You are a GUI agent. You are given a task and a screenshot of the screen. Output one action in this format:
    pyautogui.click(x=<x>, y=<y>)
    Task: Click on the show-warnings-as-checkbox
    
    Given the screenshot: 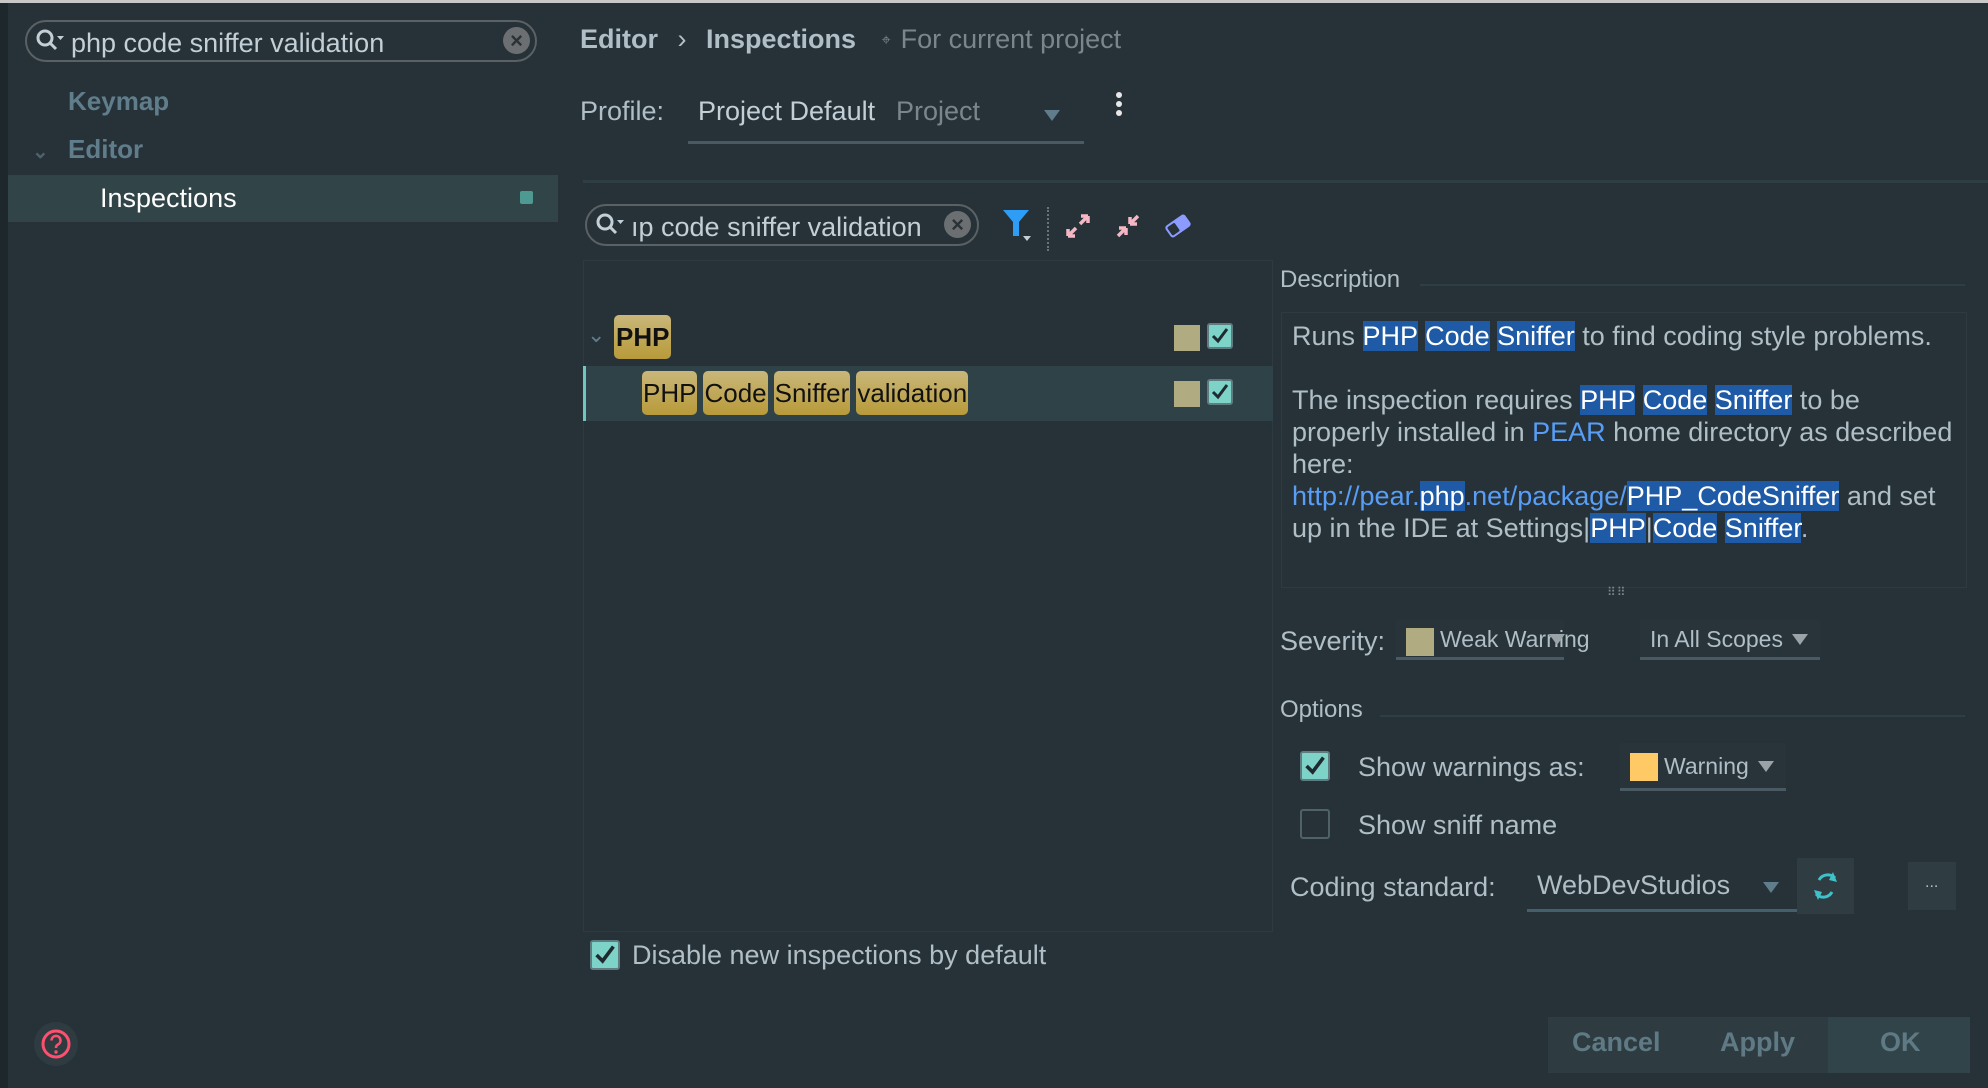 What is the action you would take?
    pyautogui.click(x=1315, y=766)
    